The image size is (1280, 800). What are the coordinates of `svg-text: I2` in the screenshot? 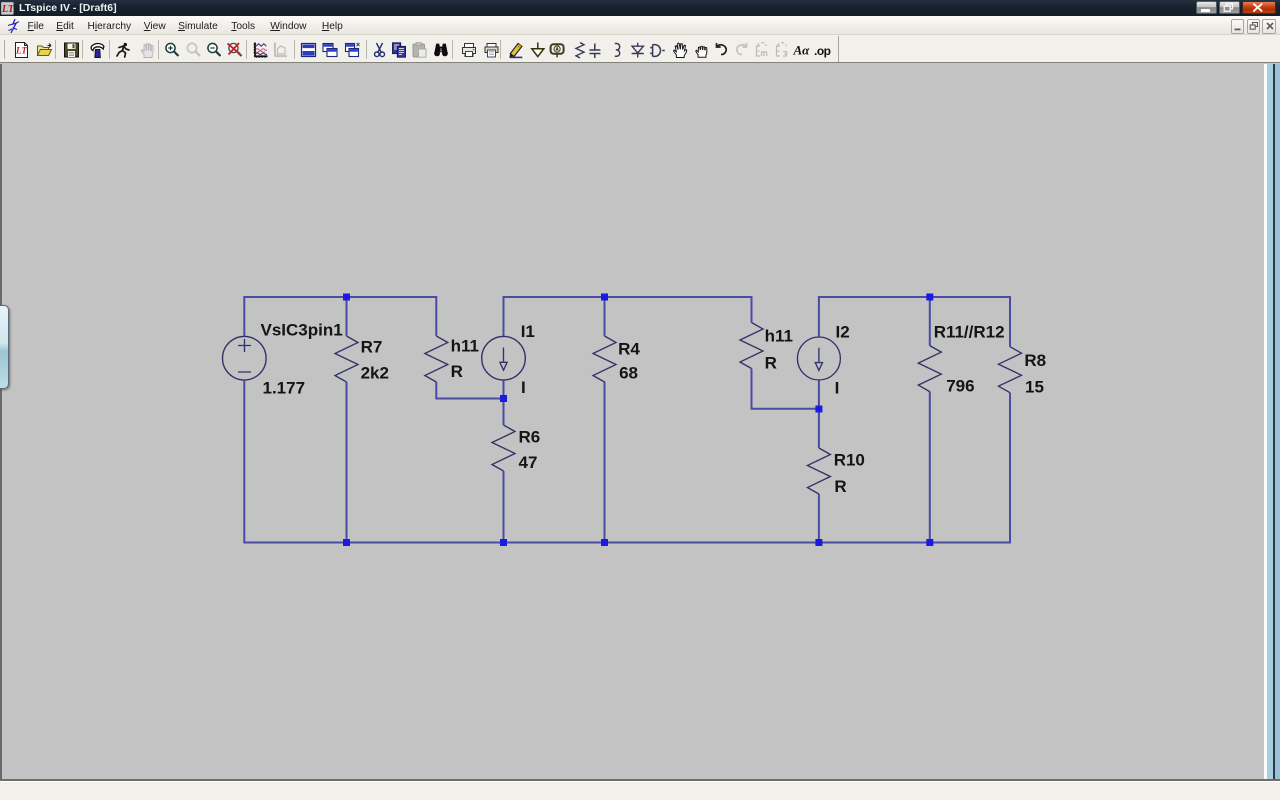 It's located at (843, 332).